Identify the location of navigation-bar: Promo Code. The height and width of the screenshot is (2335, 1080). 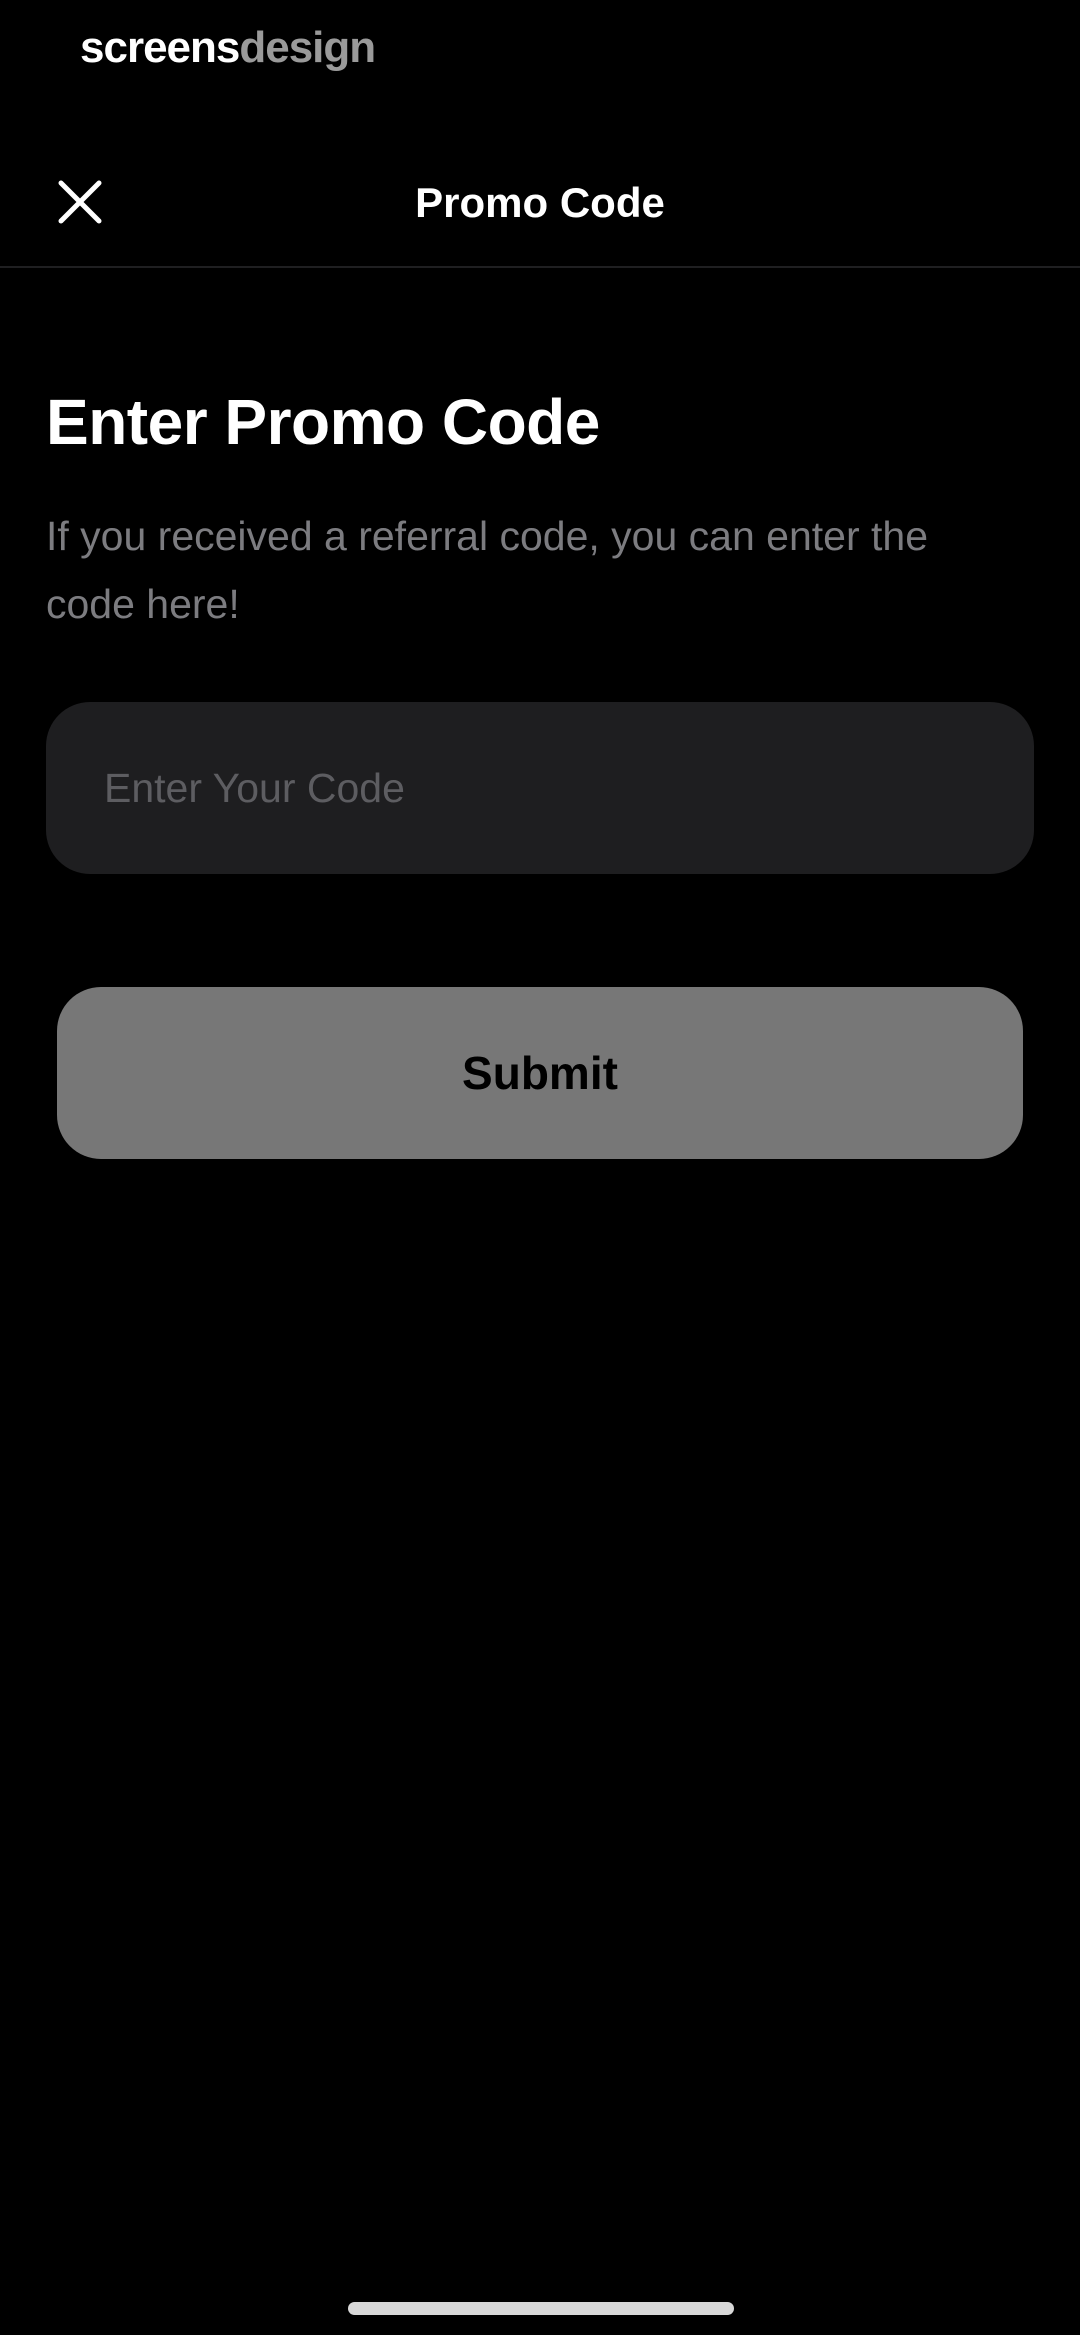
(540, 204).